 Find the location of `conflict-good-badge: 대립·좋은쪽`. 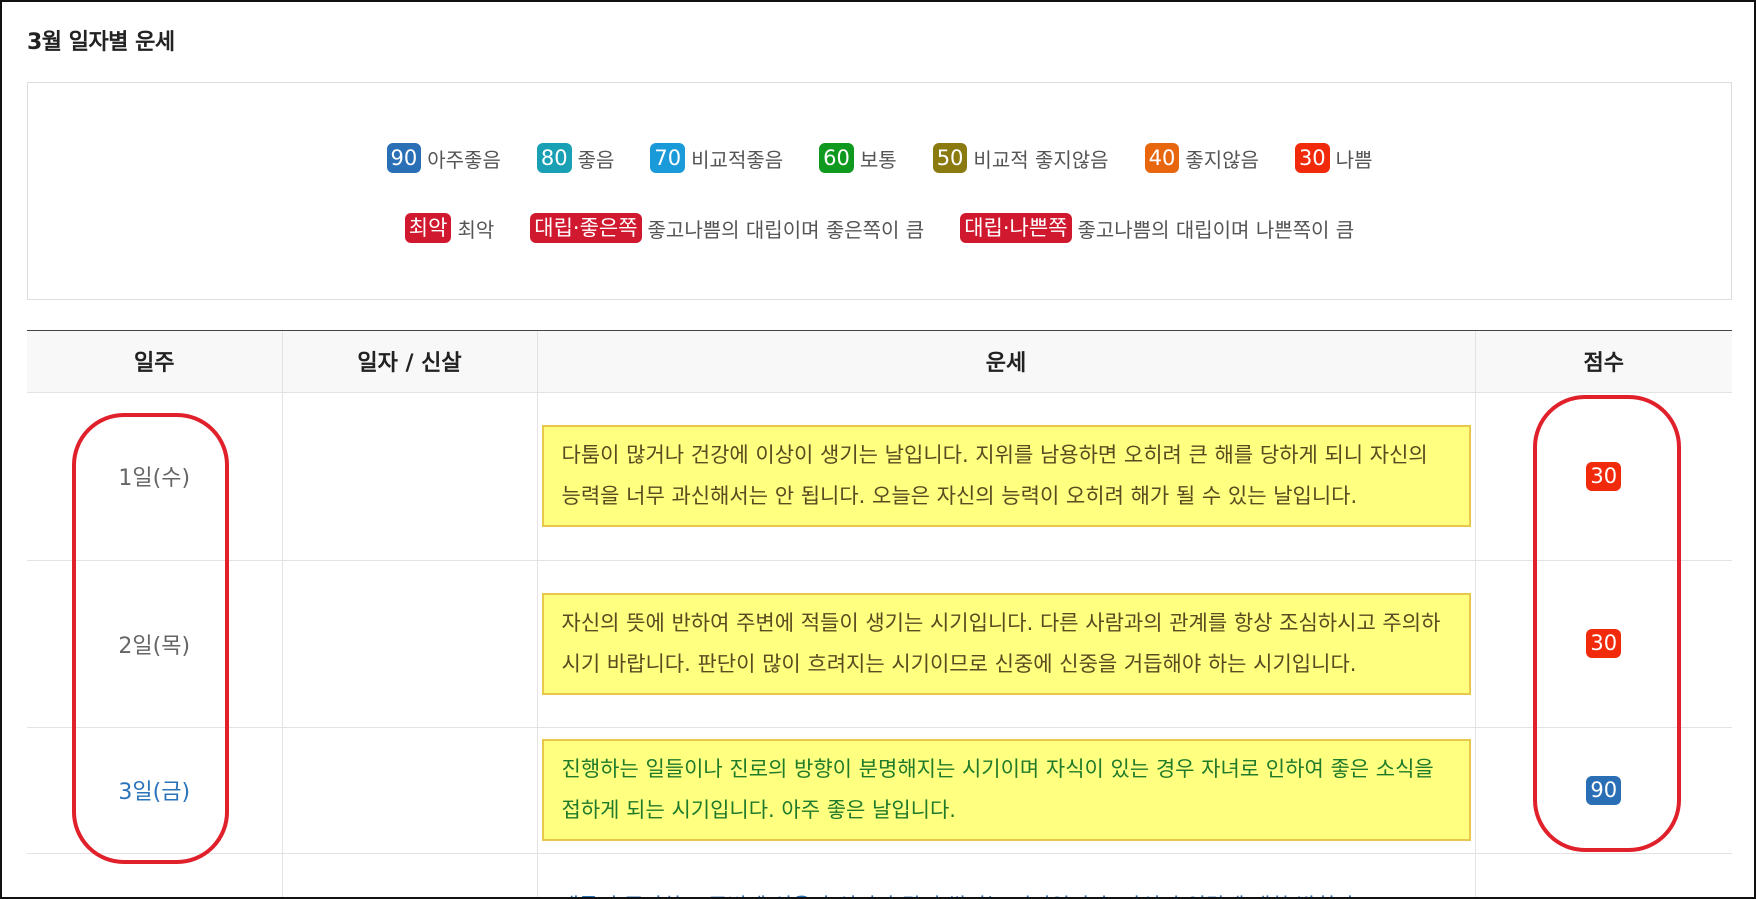

conflict-good-badge: 대립·좋은쪽 is located at coordinates (586, 228).